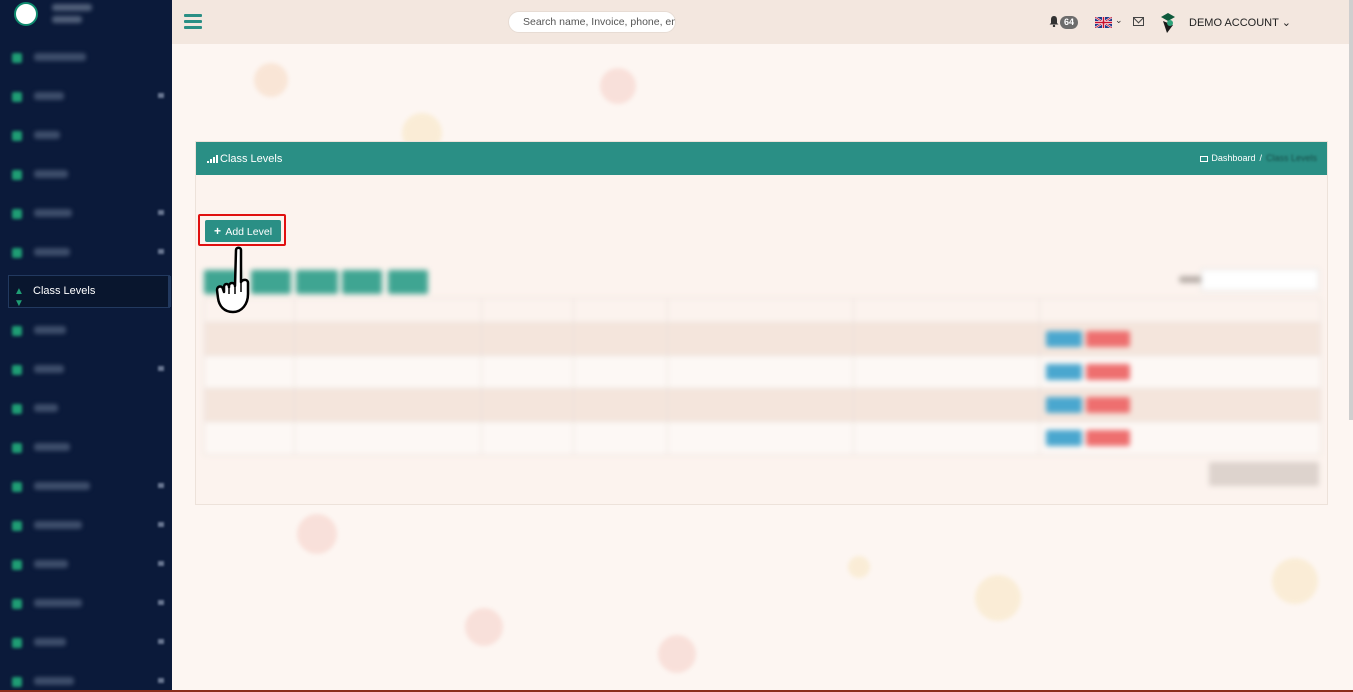 This screenshot has width=1353, height=692. What do you see at coordinates (1168, 23) in the screenshot?
I see `account-avatar` at bounding box center [1168, 23].